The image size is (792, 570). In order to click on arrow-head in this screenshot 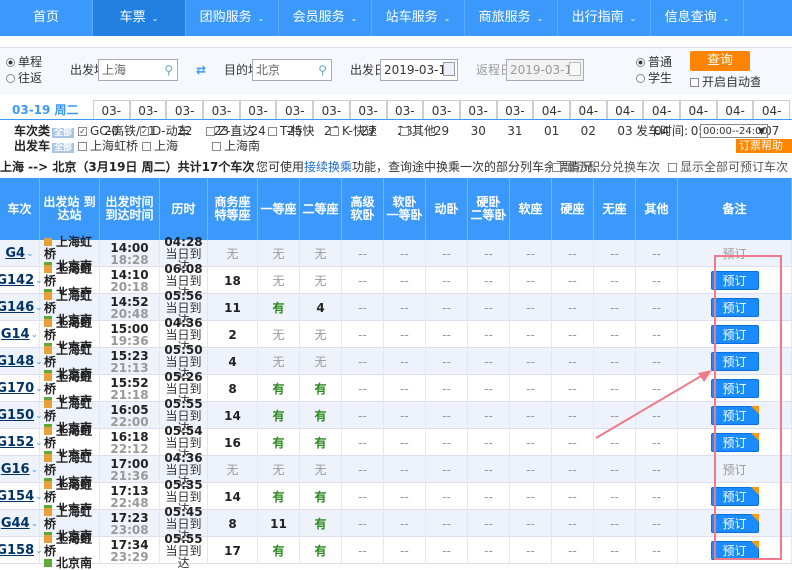, I will do `click(705, 376)`.